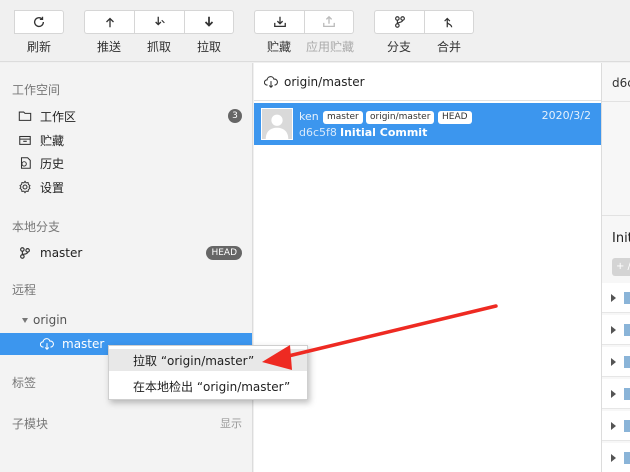 This screenshot has width=630, height=472. Describe the element at coordinates (126, 163) in the screenshot. I see `sidebar-item-history: 历史` at that location.